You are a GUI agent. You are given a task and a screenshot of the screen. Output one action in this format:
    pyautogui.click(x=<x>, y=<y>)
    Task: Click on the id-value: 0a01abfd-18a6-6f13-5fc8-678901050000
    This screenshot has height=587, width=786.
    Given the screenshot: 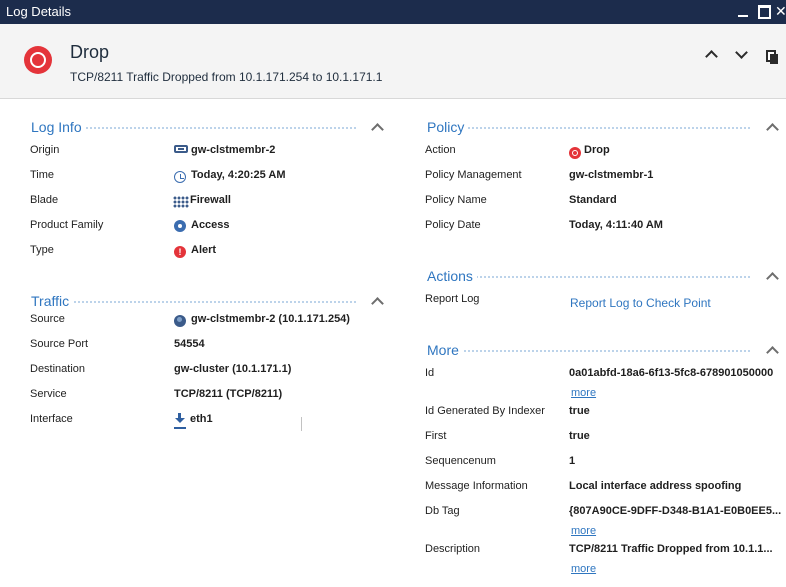 What is the action you would take?
    pyautogui.click(x=671, y=373)
    